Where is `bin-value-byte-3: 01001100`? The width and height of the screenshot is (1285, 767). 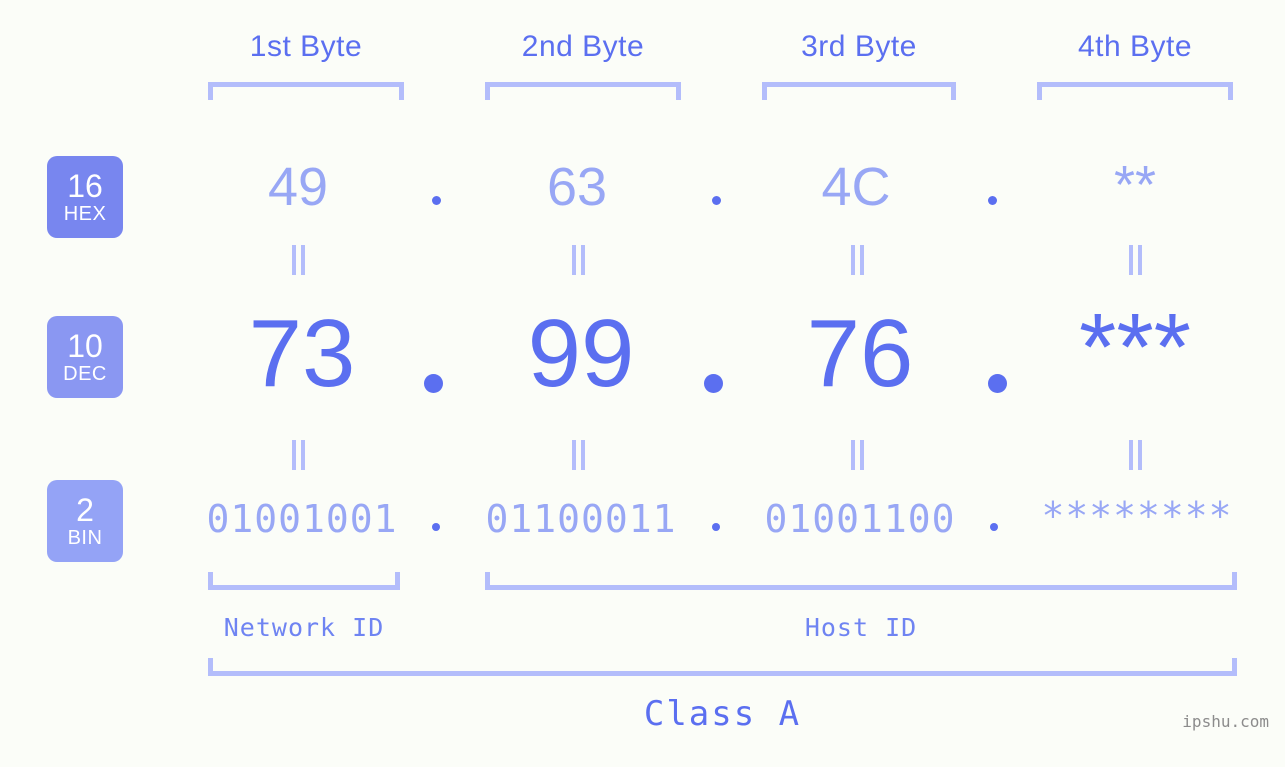
bin-value-byte-3: 01001100 is located at coordinates (860, 519).